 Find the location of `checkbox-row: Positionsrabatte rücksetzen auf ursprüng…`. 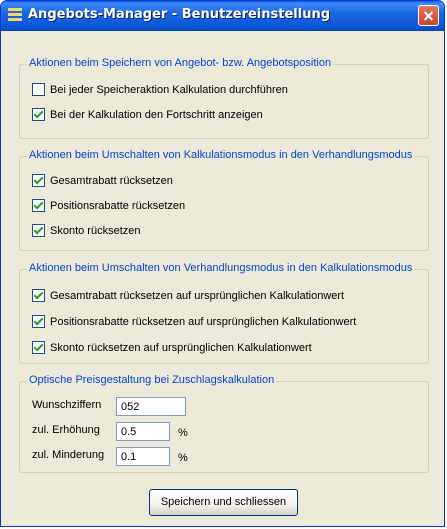

checkbox-row: Positionsrabatte rücksetzen auf ursprüng… is located at coordinates (194, 321).